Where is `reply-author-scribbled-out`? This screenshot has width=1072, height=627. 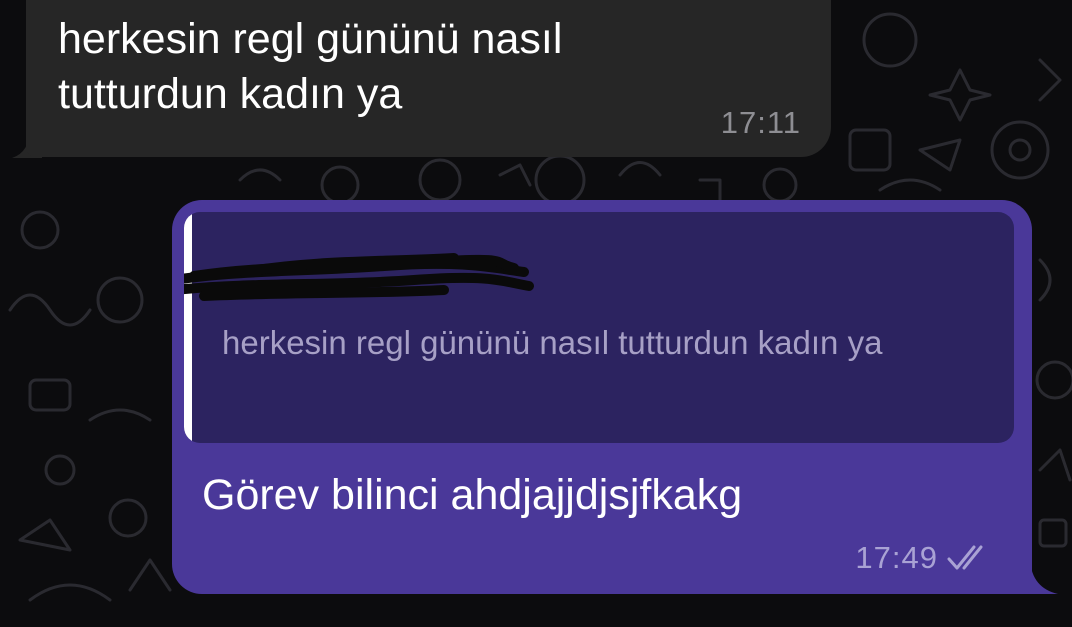
reply-author-scribbled-out is located at coordinates (359, 277).